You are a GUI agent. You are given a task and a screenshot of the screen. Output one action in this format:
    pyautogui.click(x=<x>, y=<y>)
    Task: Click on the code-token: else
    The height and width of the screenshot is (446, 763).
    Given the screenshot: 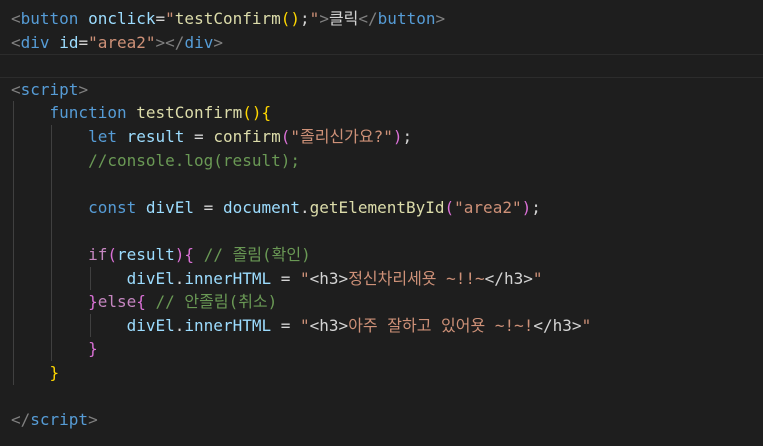 What is the action you would take?
    pyautogui.click(x=117, y=302)
    